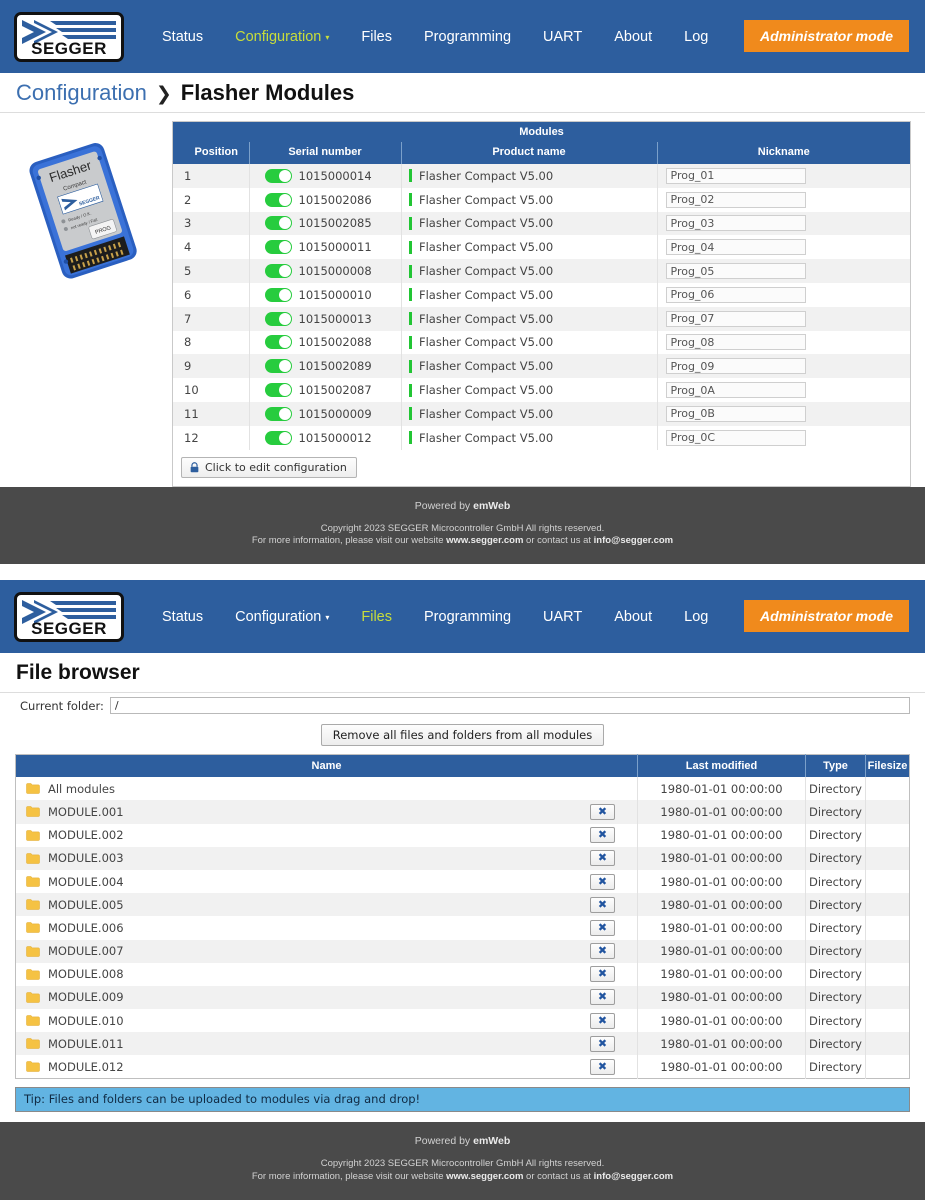 The image size is (925, 1200). What do you see at coordinates (269, 467) in the screenshot?
I see `edit-configuration-button: Click to edit configuration` at bounding box center [269, 467].